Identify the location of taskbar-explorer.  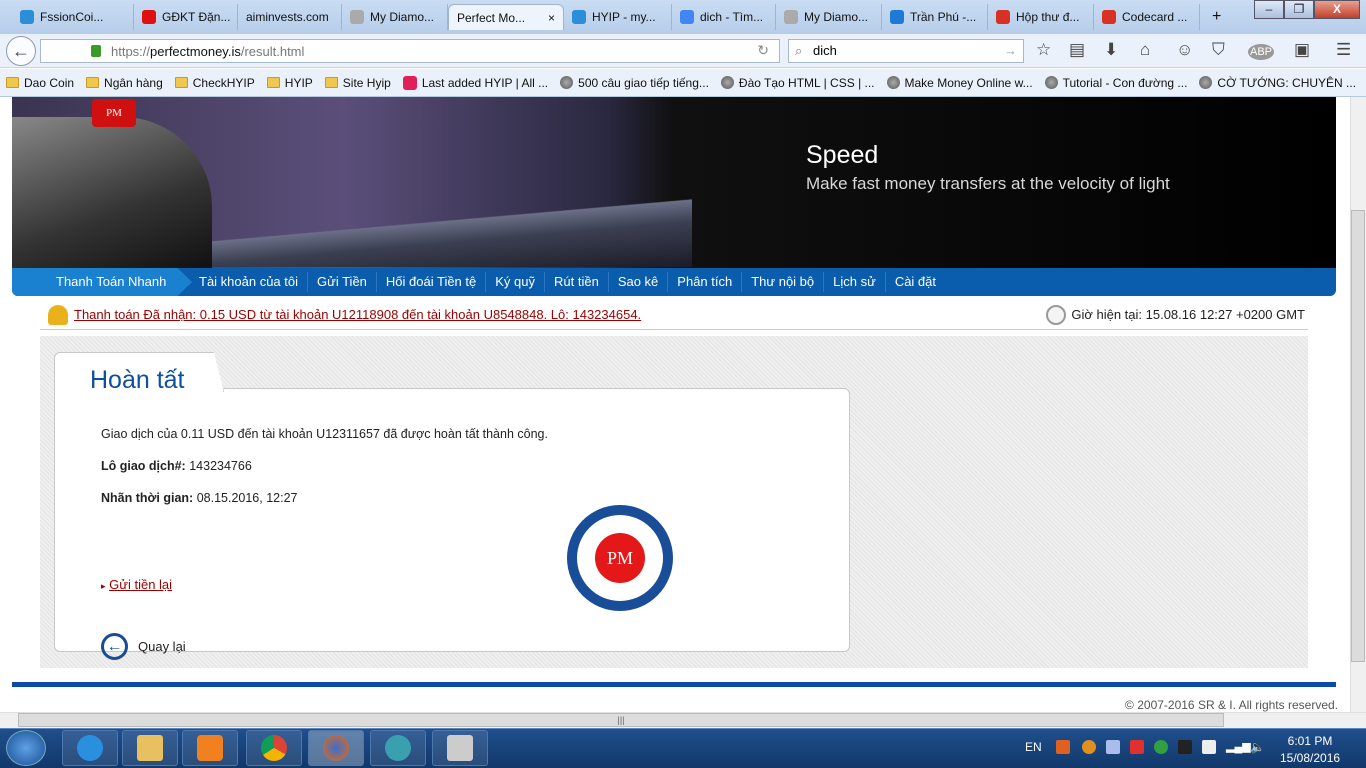
(150, 748).